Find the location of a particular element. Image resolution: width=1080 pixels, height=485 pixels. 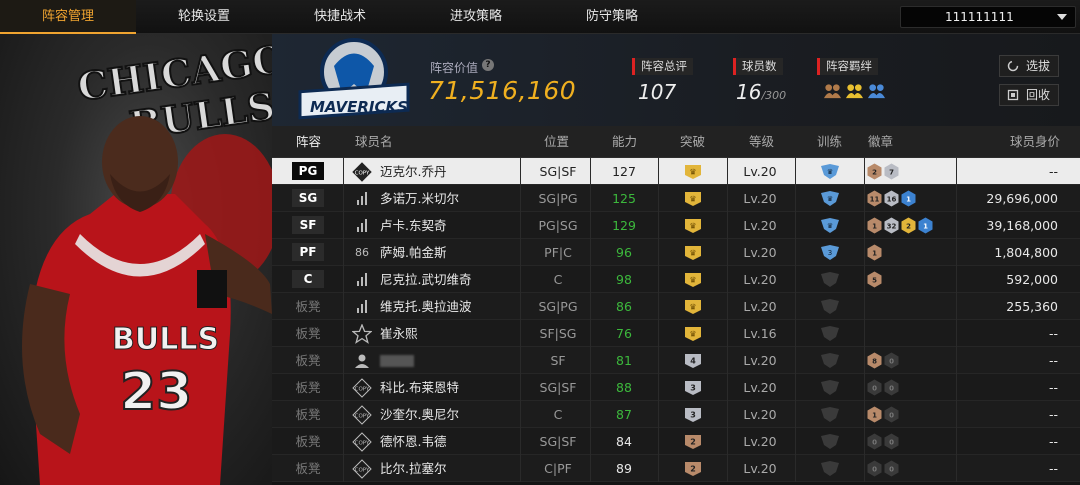

table-row: 板凳 维克托.奥拉迪波 SG|PG 86 ♛ Lv.20 255,360 is located at coordinates (676, 306).